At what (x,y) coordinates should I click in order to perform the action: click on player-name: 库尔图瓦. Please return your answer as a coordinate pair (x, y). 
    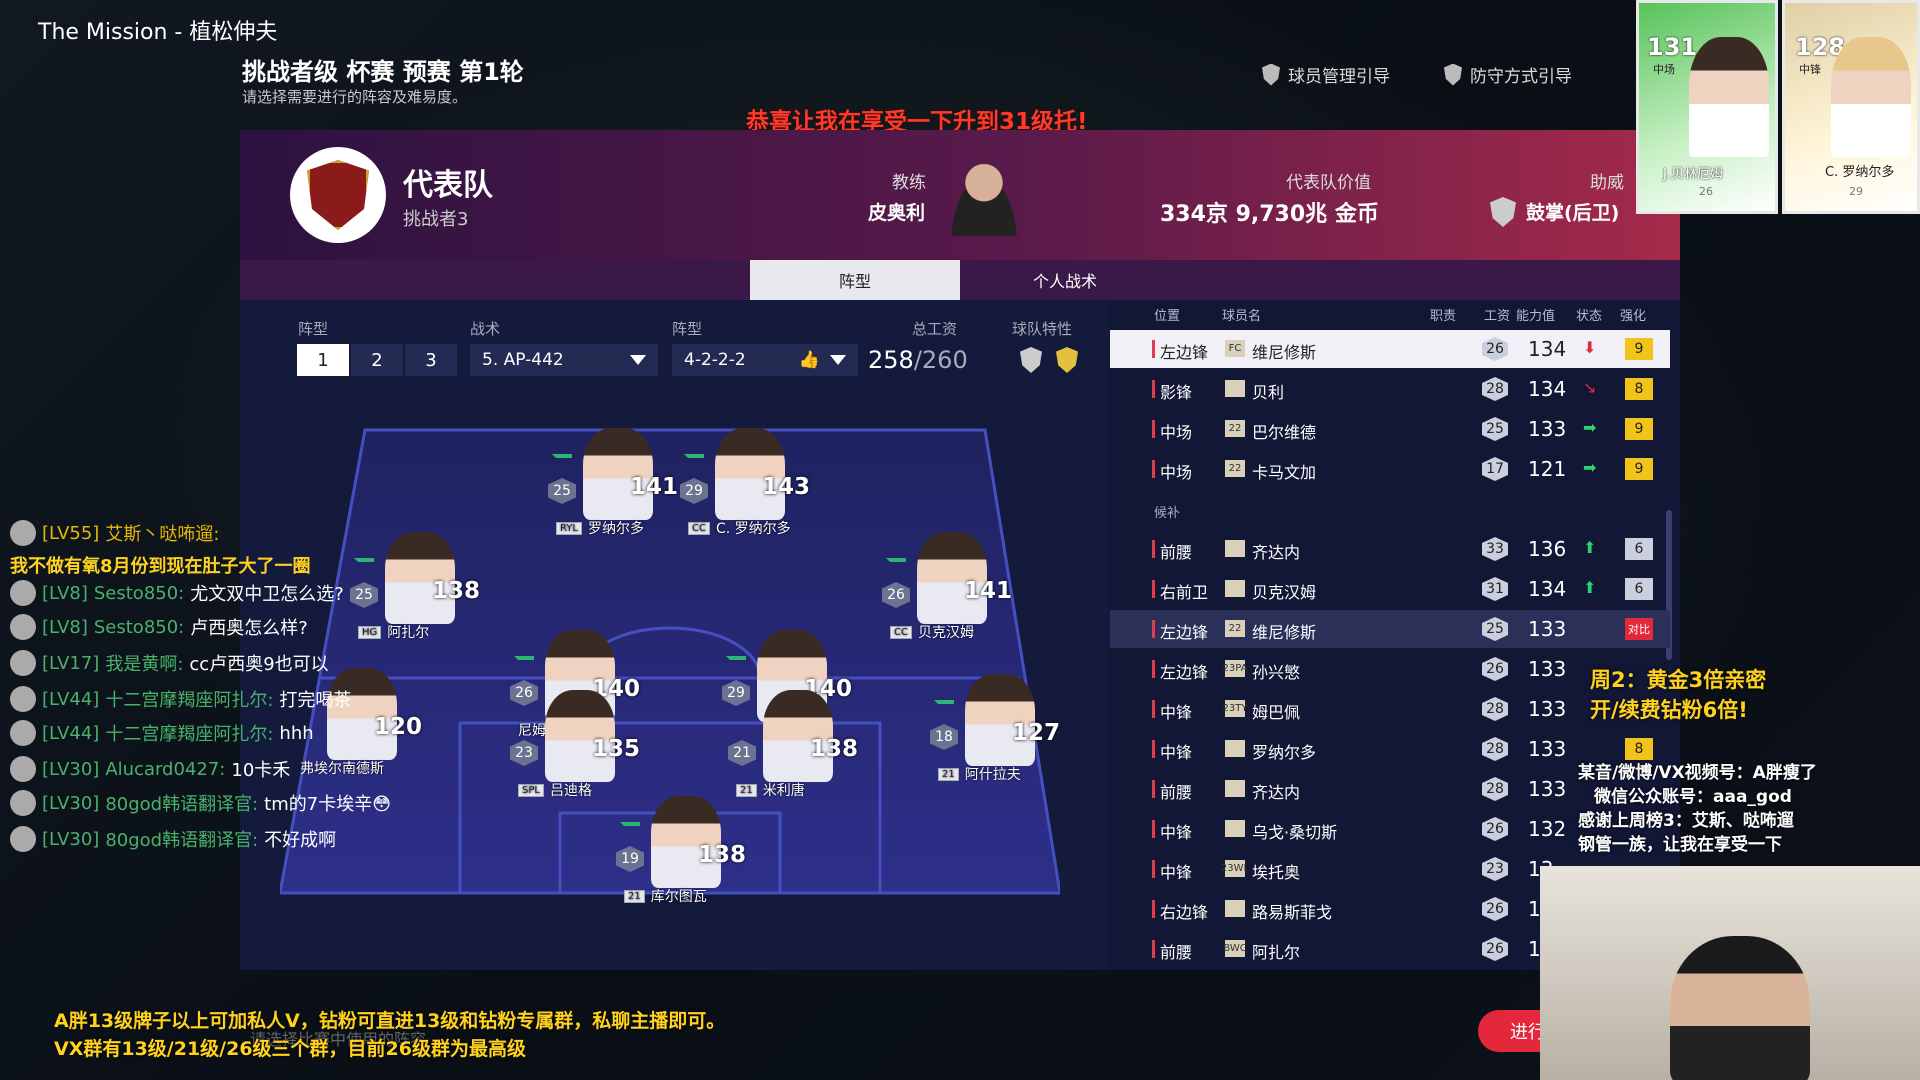
    Looking at the image, I should click on (678, 897).